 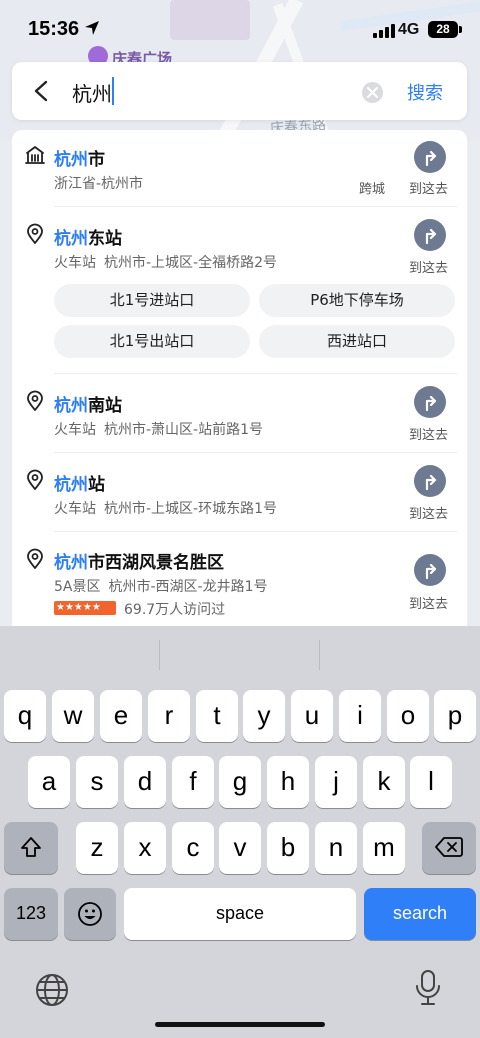 What do you see at coordinates (92, 92) in the screenshot?
I see `search-input: 杭州` at bounding box center [92, 92].